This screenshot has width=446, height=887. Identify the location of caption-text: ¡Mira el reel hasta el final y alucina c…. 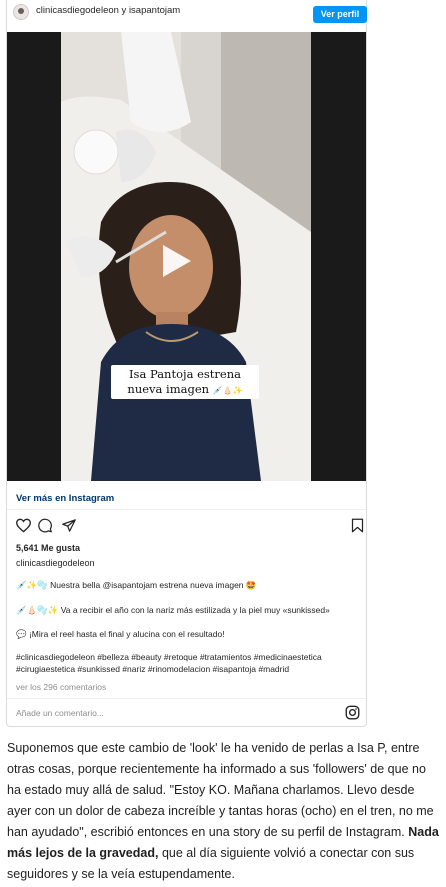
(126, 634).